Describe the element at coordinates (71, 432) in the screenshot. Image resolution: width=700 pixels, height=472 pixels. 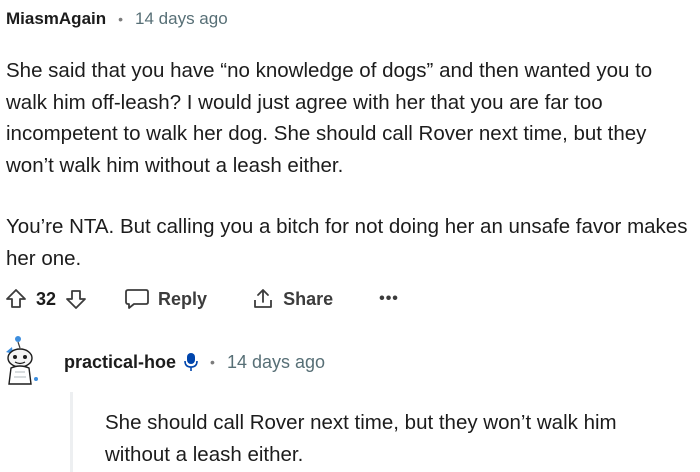
I see `thread-collapse-line` at that location.